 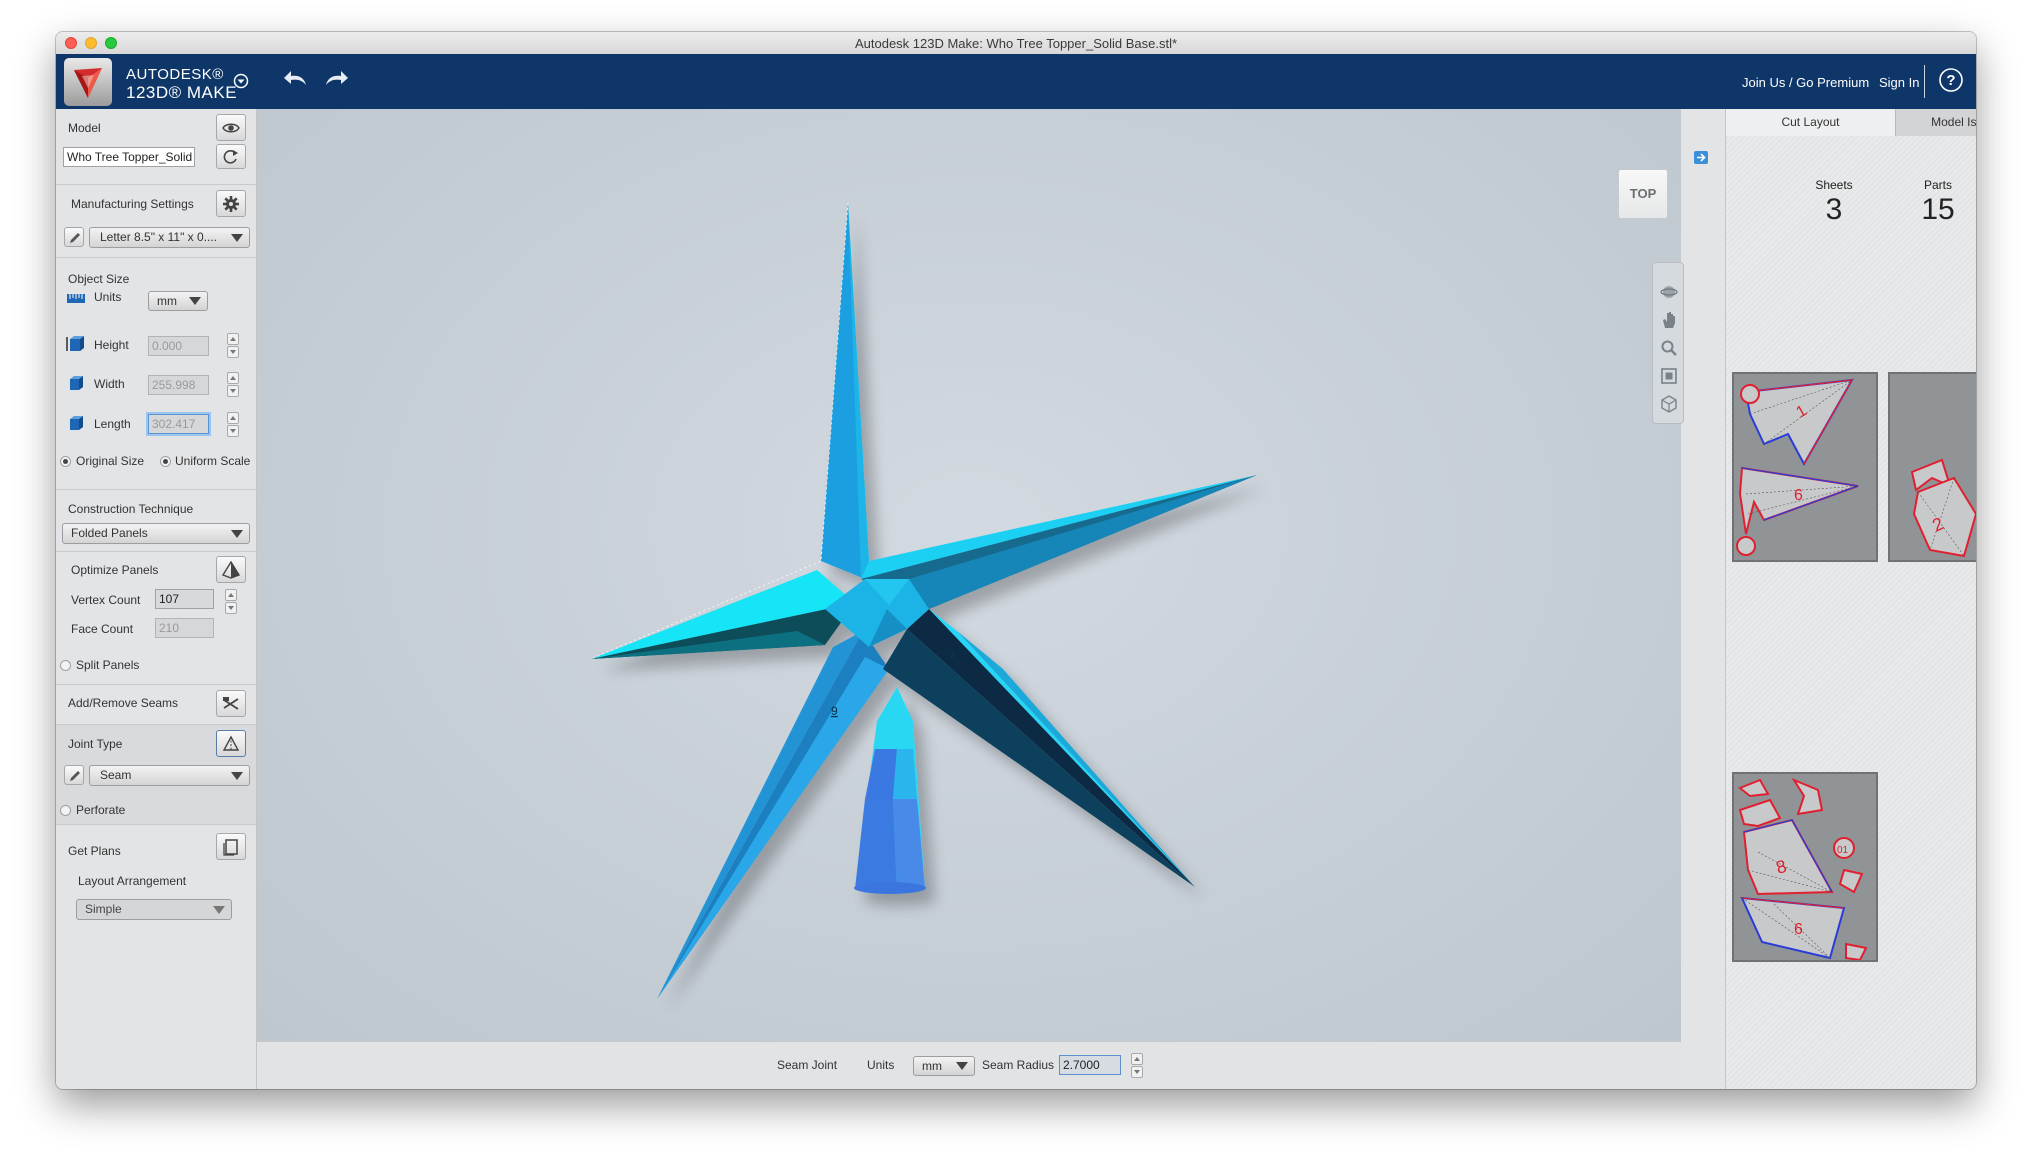 What do you see at coordinates (88, 82) in the screenshot?
I see `autodesk-123d-logo` at bounding box center [88, 82].